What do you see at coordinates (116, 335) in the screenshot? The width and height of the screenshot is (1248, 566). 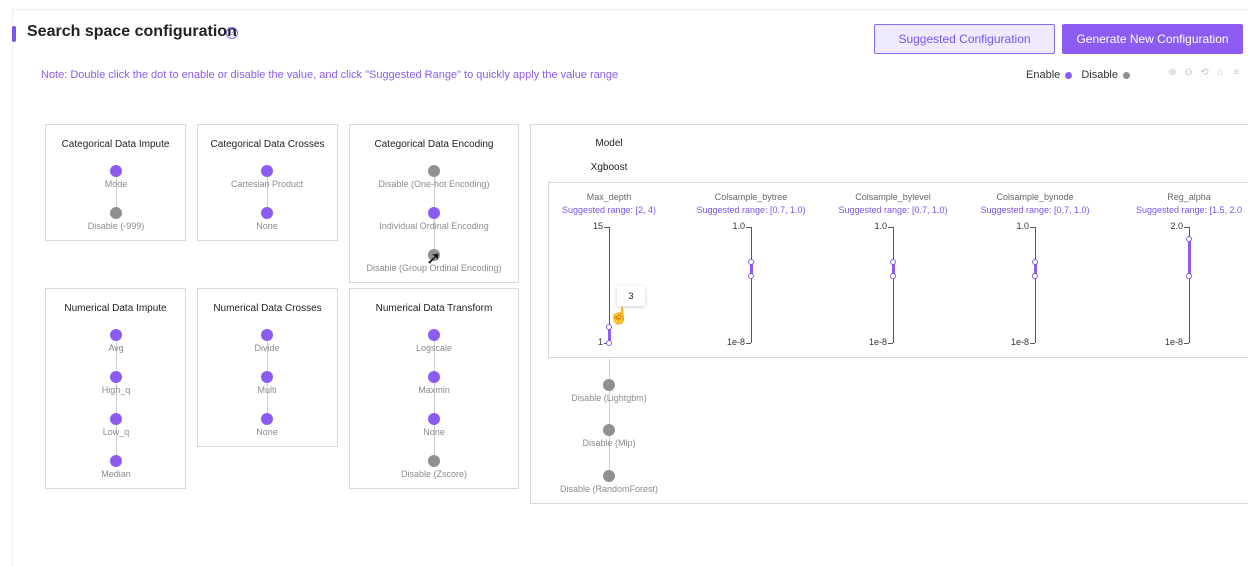 I see `node-avg` at bounding box center [116, 335].